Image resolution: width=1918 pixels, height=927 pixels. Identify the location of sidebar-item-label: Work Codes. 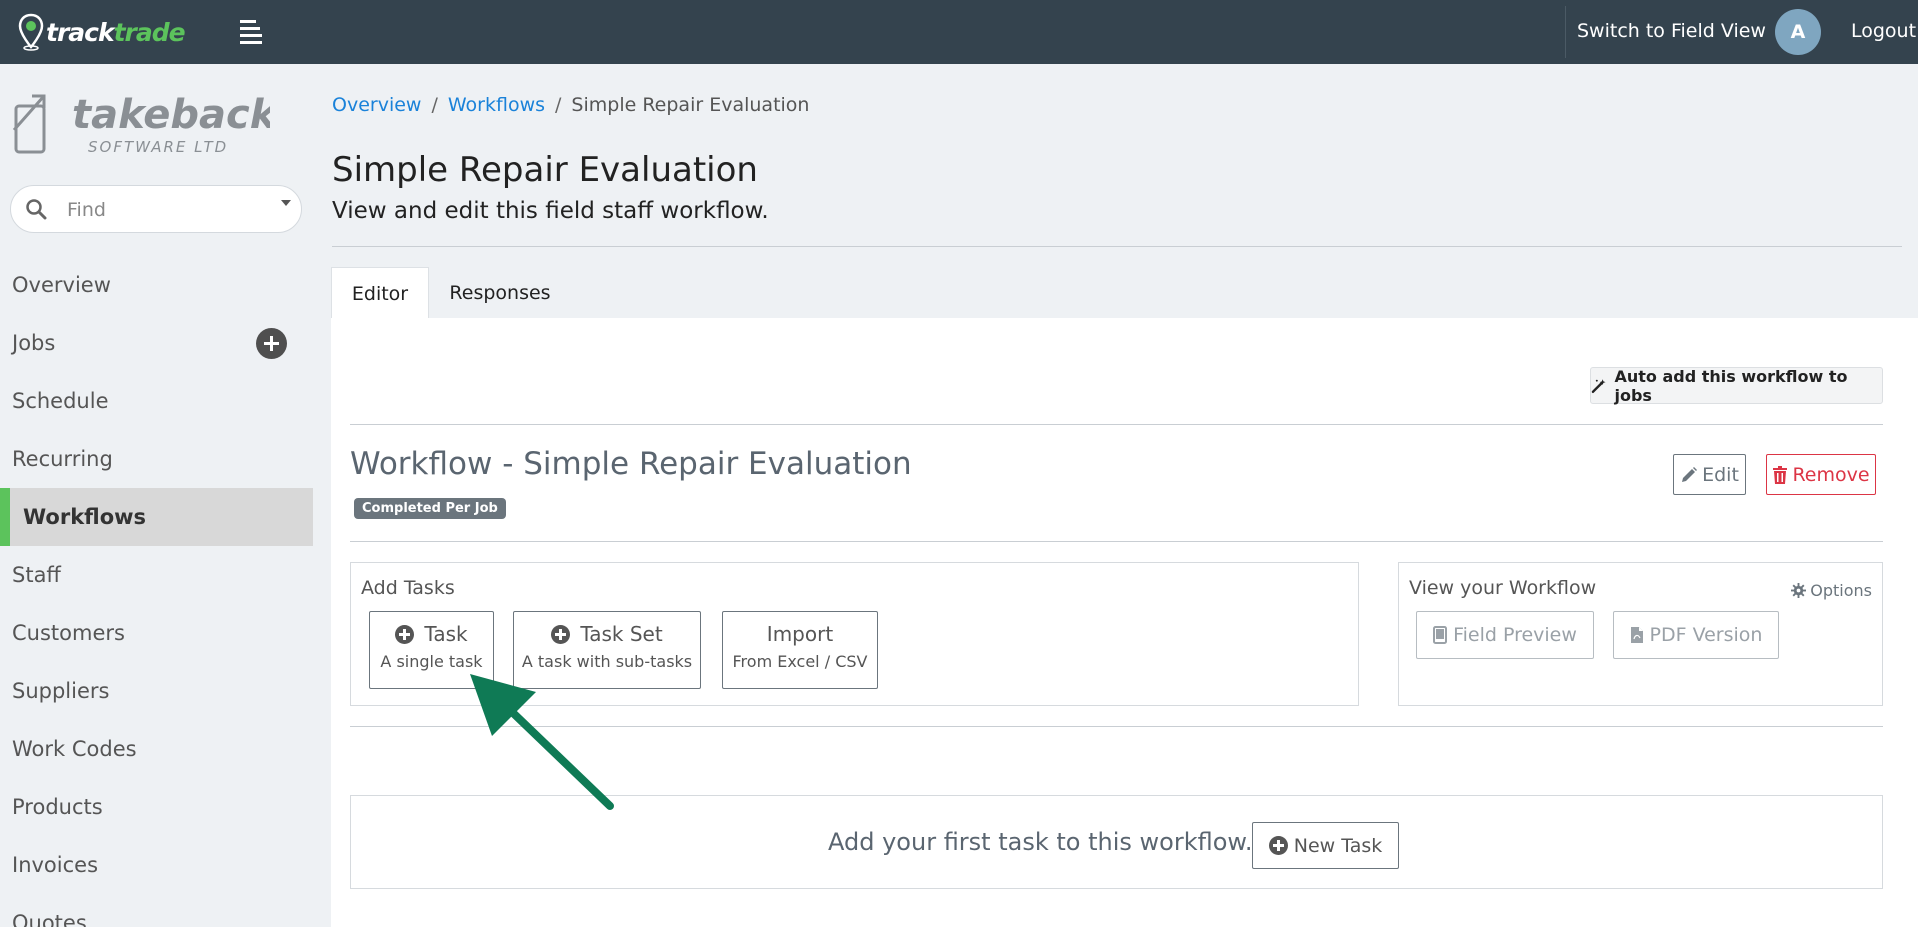
(74, 749).